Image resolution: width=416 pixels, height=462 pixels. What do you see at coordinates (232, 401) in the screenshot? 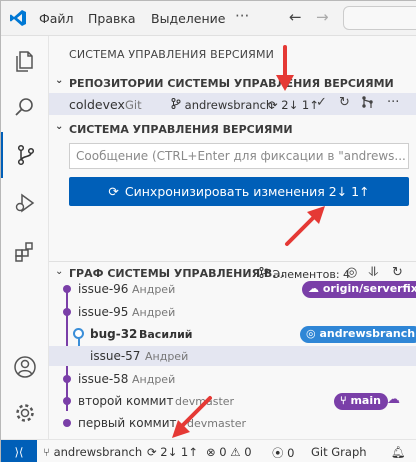
I see `commit-row: второй коммит devmaster ⑂ main ☁` at bounding box center [232, 401].